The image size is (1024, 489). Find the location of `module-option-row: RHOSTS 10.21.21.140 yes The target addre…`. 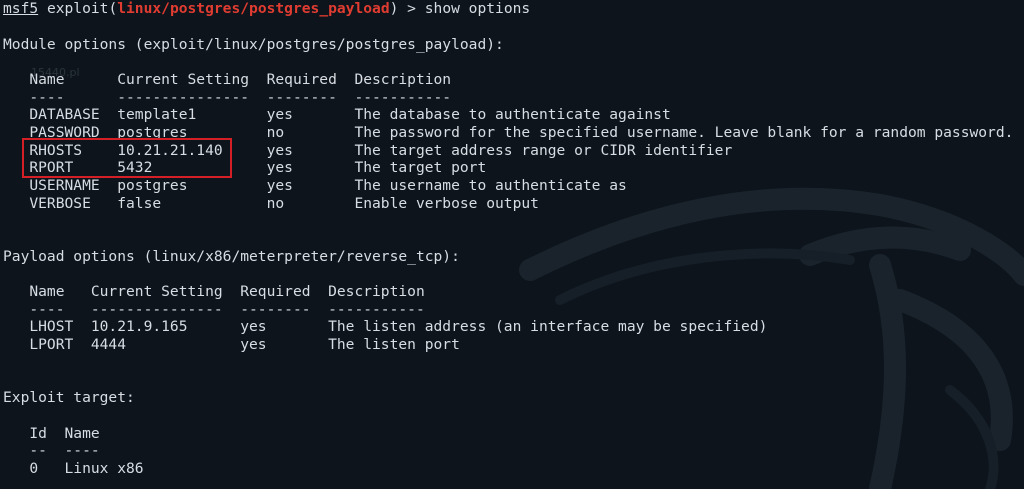

module-option-row: RHOSTS 10.21.21.140 yes The target addre… is located at coordinates (368, 150).